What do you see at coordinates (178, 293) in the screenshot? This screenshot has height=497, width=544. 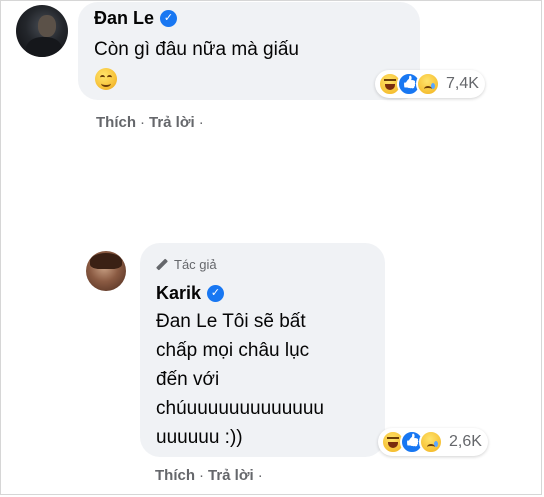 I see `reply-author: Karik` at bounding box center [178, 293].